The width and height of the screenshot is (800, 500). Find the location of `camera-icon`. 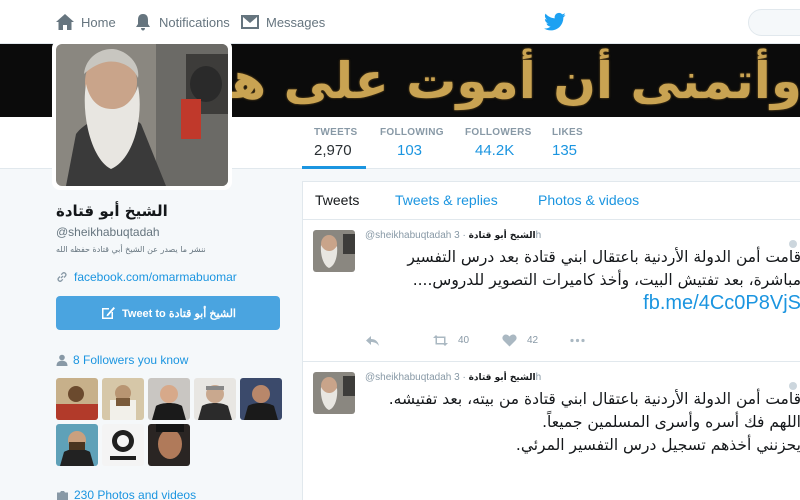

camera-icon is located at coordinates (62, 495).